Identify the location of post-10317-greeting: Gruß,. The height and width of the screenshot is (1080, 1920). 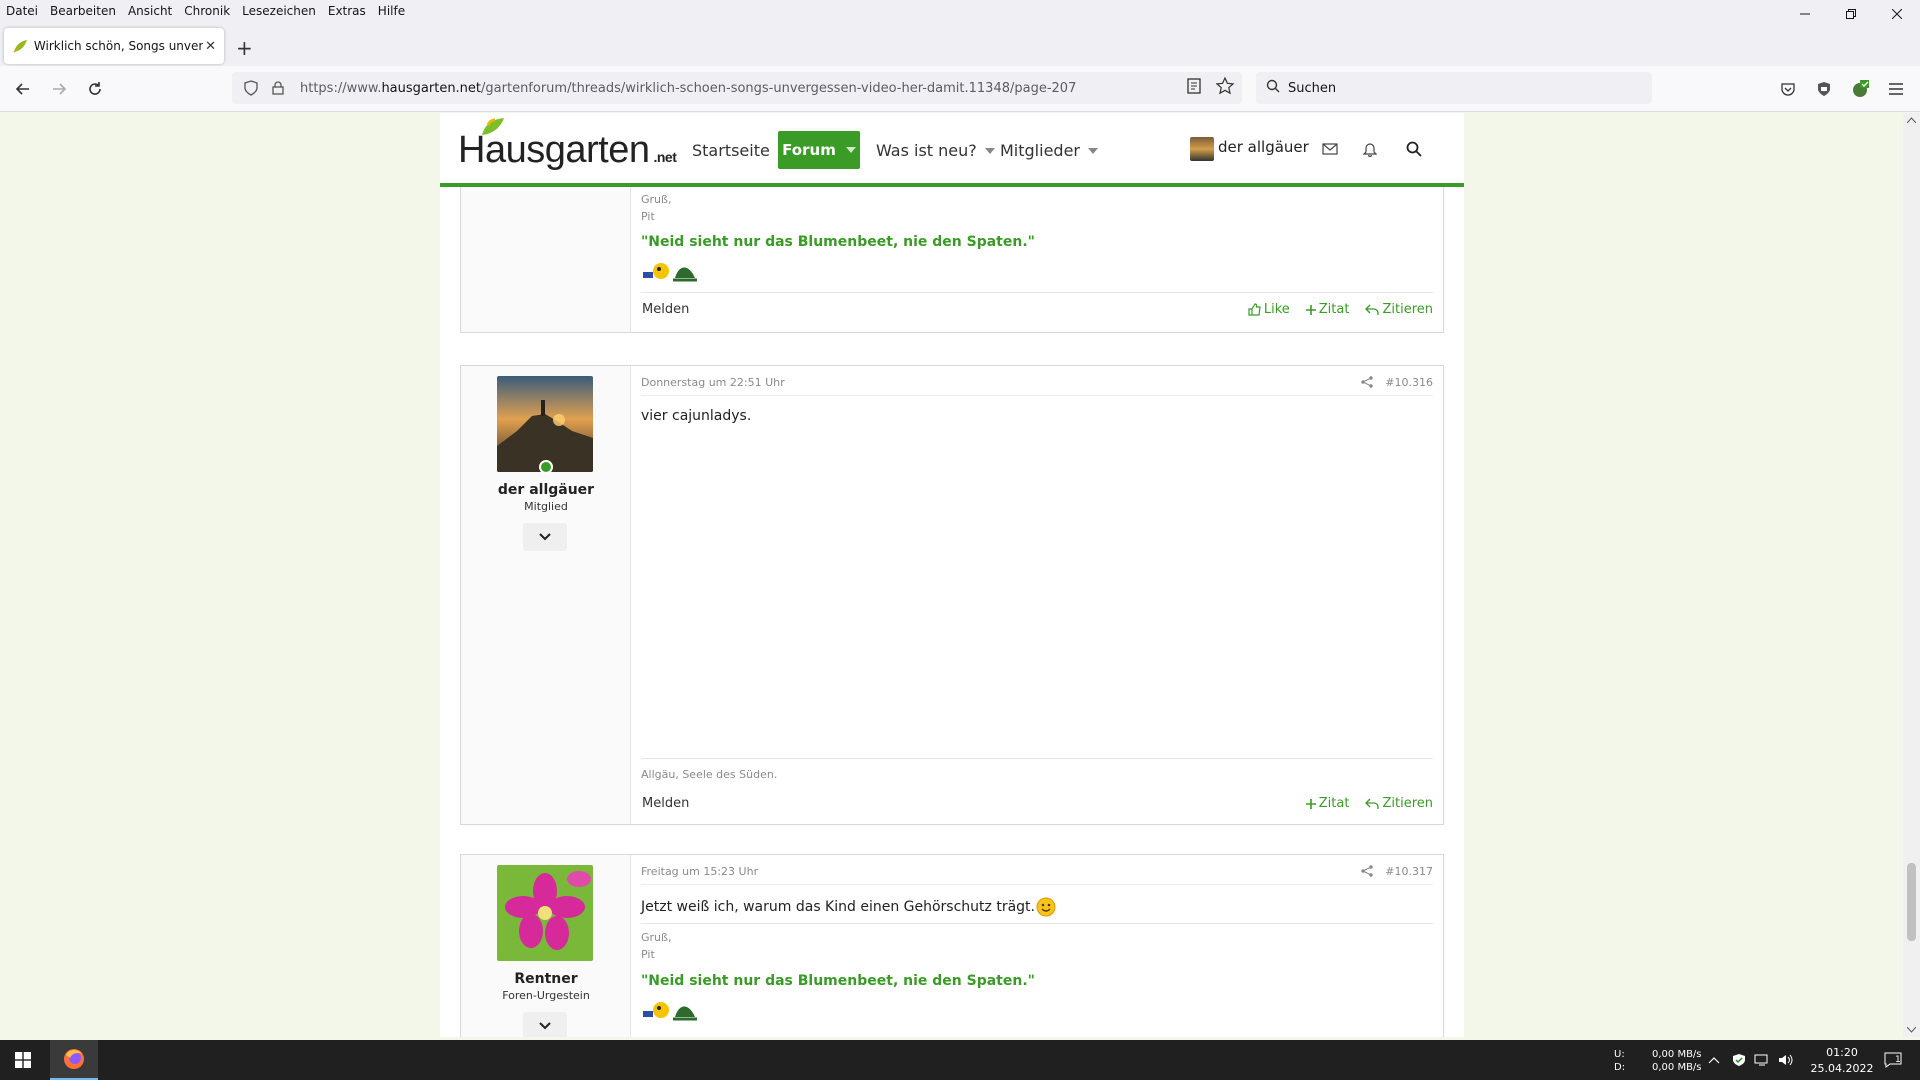
(656, 937).